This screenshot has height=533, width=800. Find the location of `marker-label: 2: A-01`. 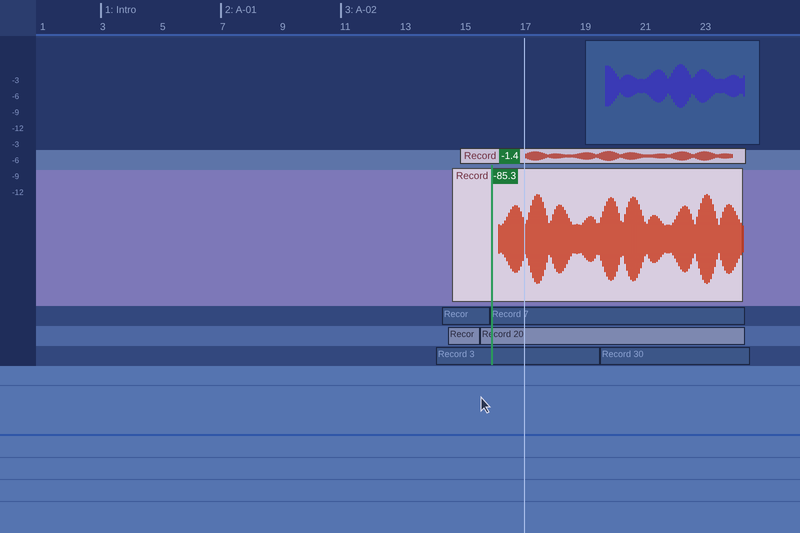

marker-label: 2: A-01 is located at coordinates (238, 10).